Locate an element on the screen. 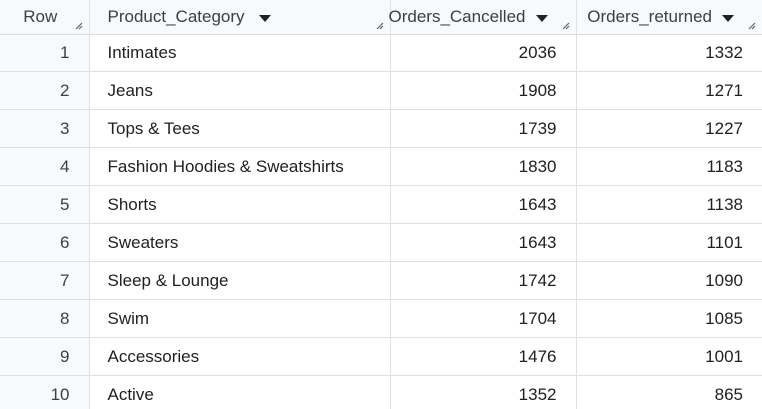  table-row: 5 Shorts 1643 1138 is located at coordinates (381, 204).